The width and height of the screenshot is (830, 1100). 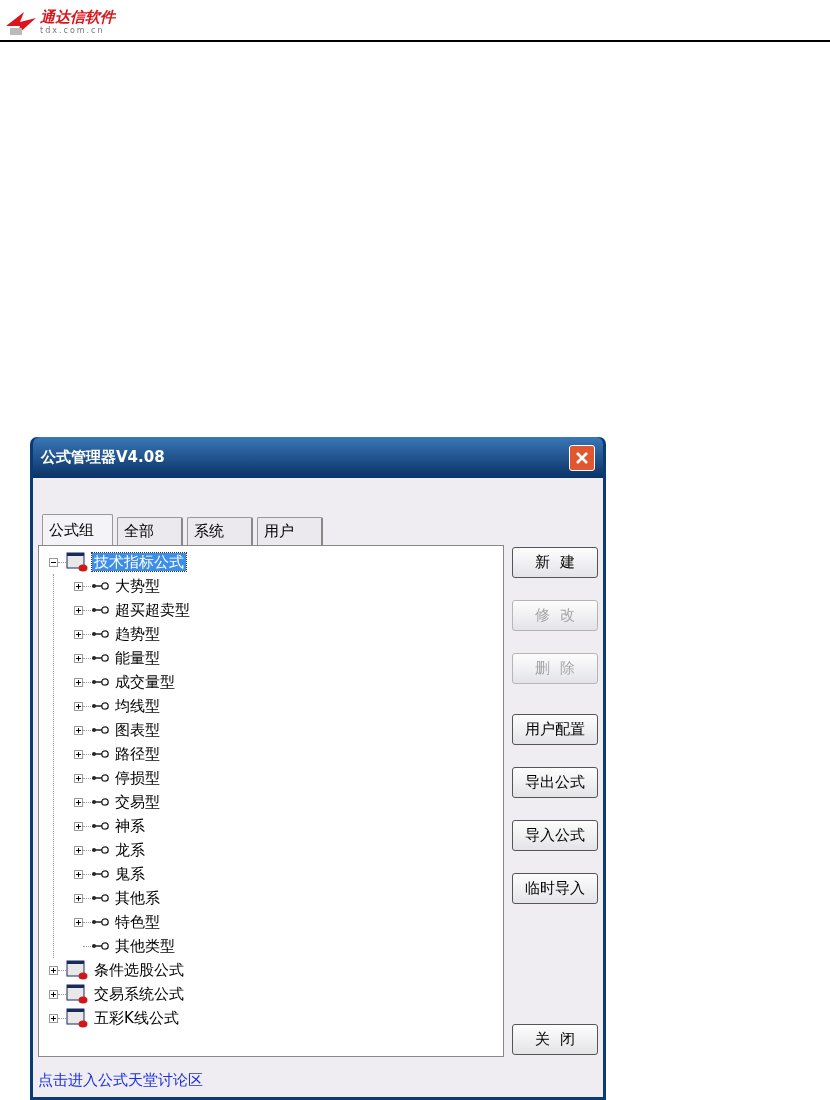 I want to click on action-button: 关 闭, so click(x=555, y=1039).